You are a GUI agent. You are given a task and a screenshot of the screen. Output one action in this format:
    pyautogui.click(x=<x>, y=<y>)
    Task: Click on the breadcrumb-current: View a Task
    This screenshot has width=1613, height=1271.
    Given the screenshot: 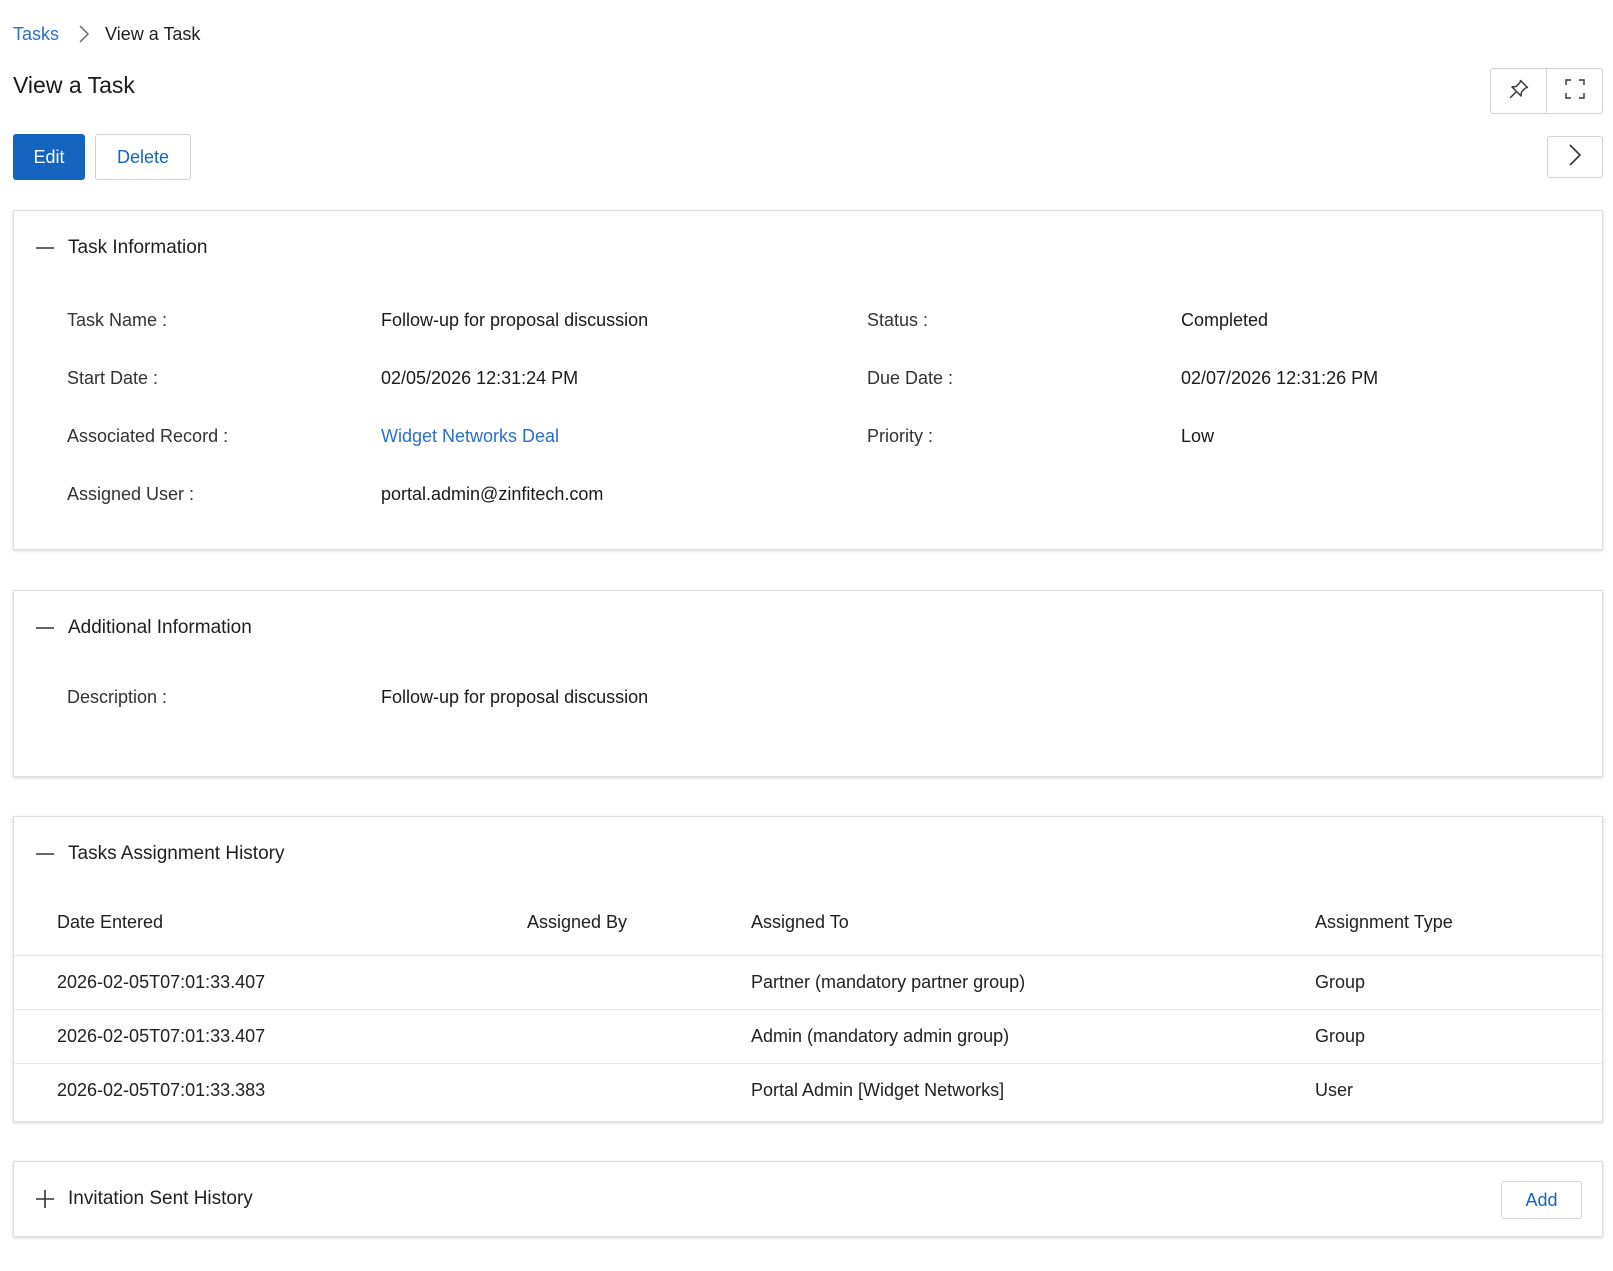 What is the action you would take?
    pyautogui.click(x=153, y=33)
    